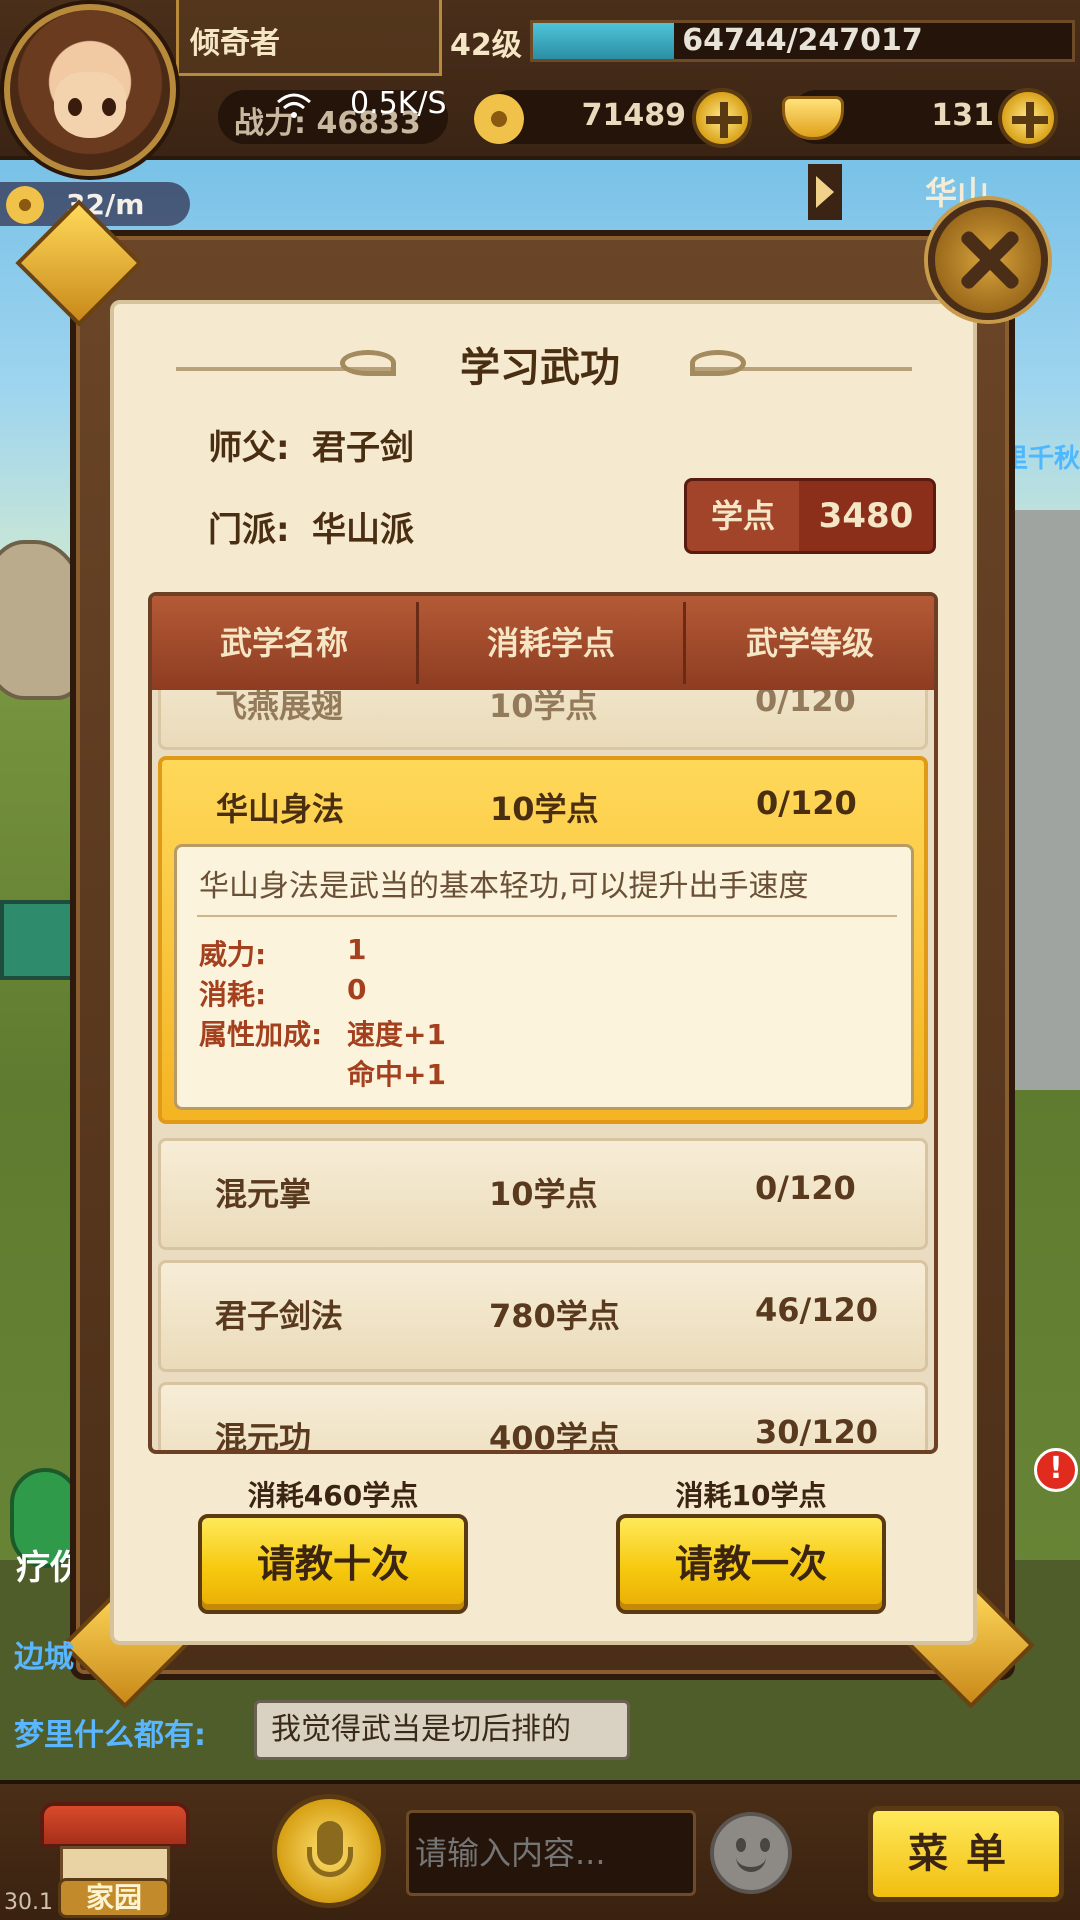 The image size is (1080, 1920). I want to click on column-header: 武学等级, so click(809, 643).